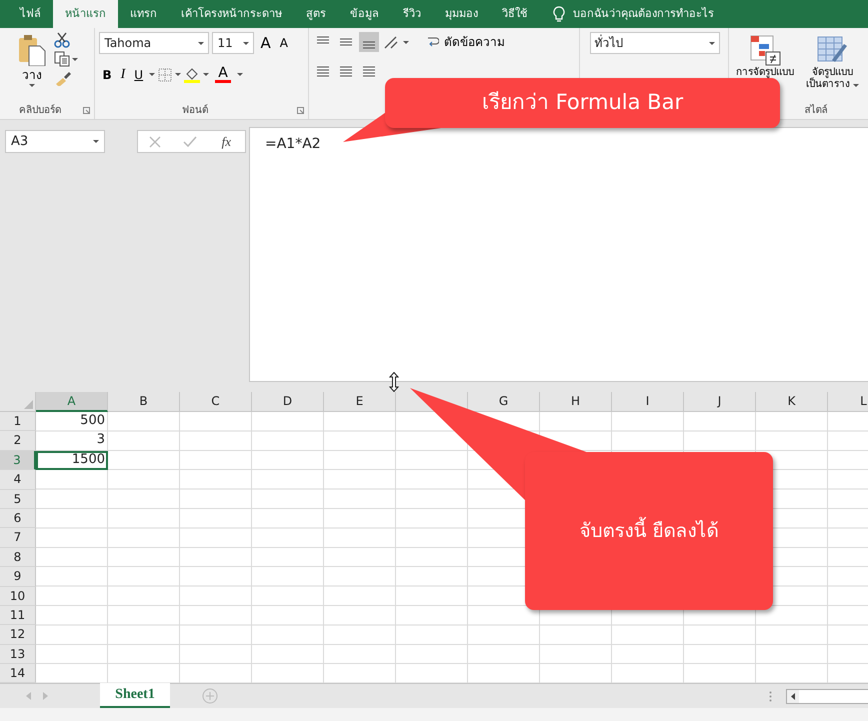  What do you see at coordinates (231, 14) in the screenshot?
I see `ribbon-tab: เค้าโครงหน้ากระดาษ` at bounding box center [231, 14].